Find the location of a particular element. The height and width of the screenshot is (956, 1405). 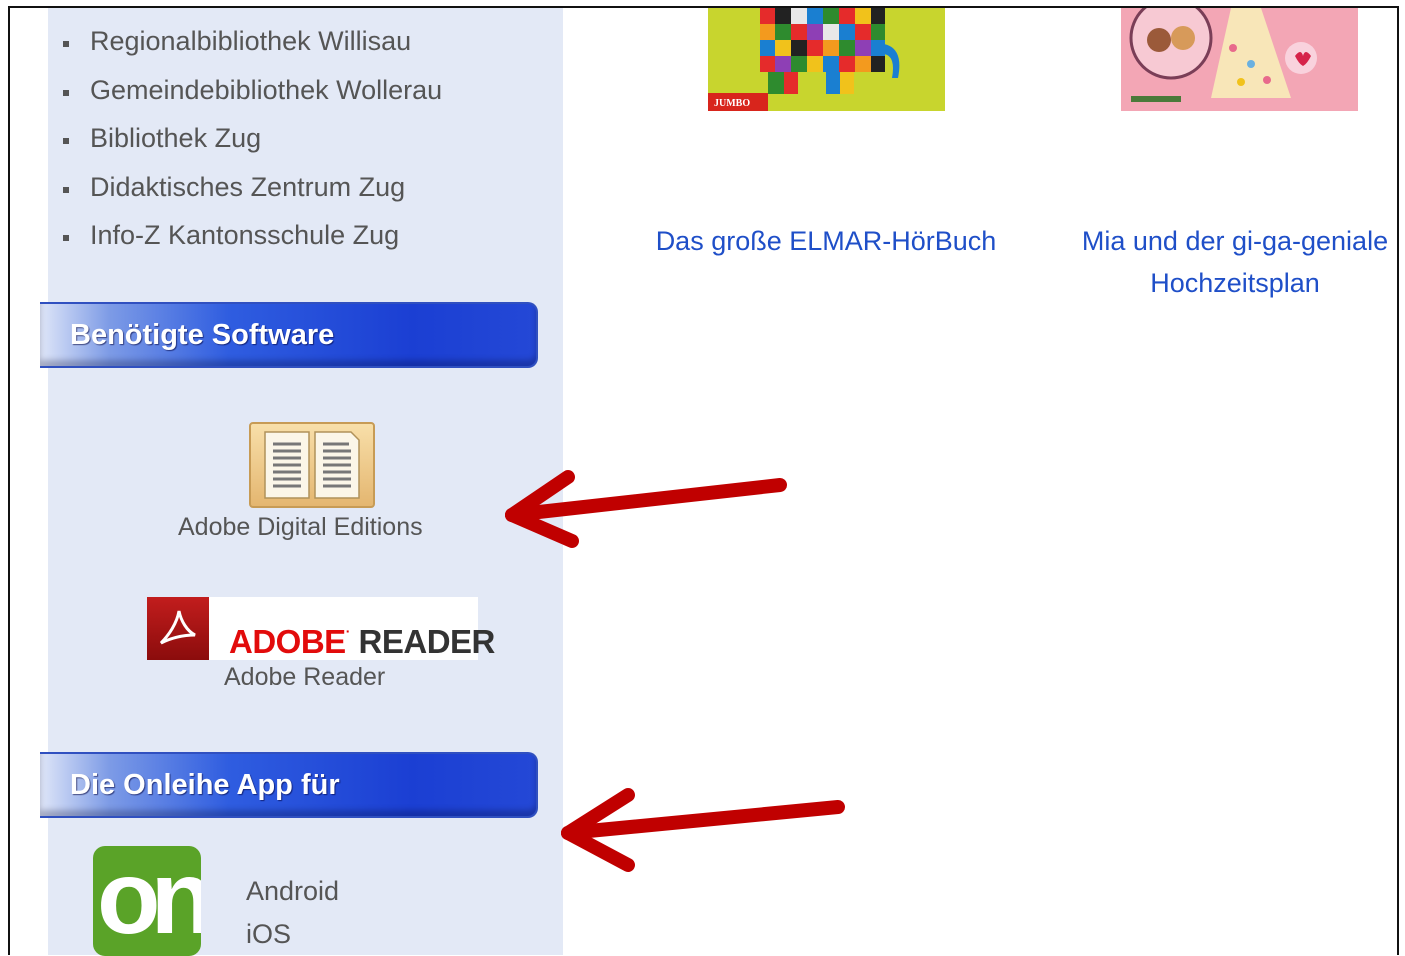

onleihe-app-icon: on is located at coordinates (147, 901).